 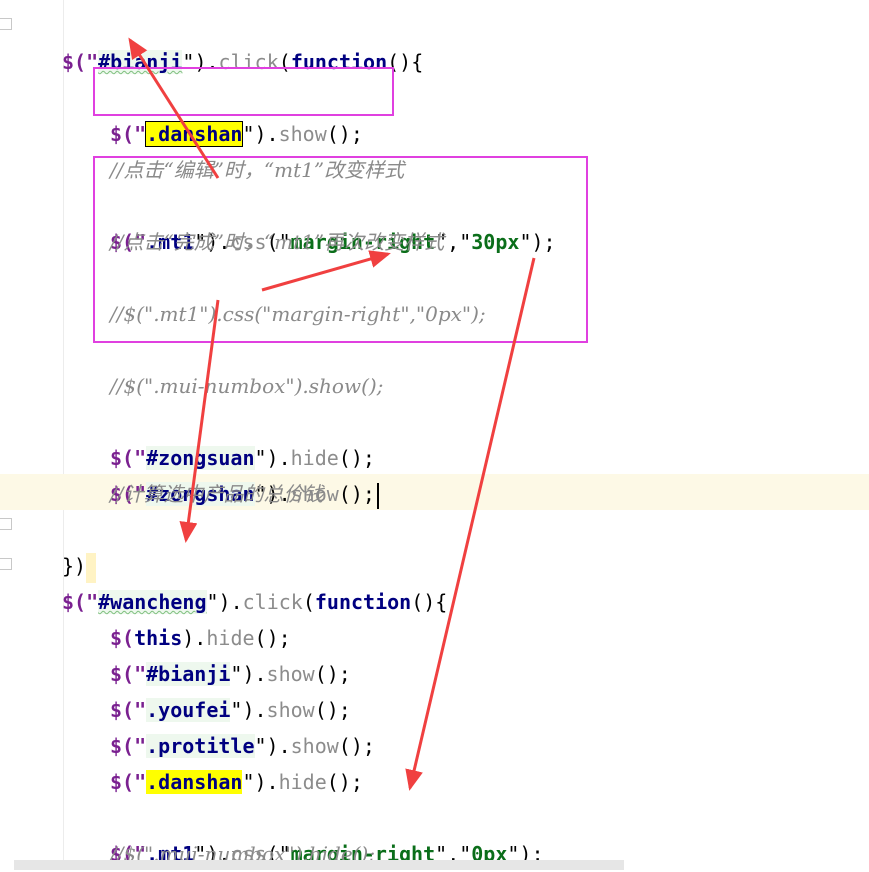 I want to click on horizontal-scrollbar, so click(x=319, y=865).